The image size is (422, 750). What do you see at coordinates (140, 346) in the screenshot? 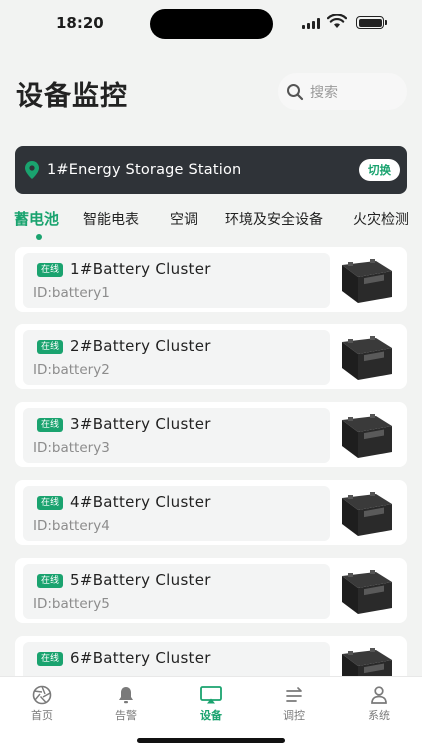
I see `device-name: 2#Battery Cluster` at bounding box center [140, 346].